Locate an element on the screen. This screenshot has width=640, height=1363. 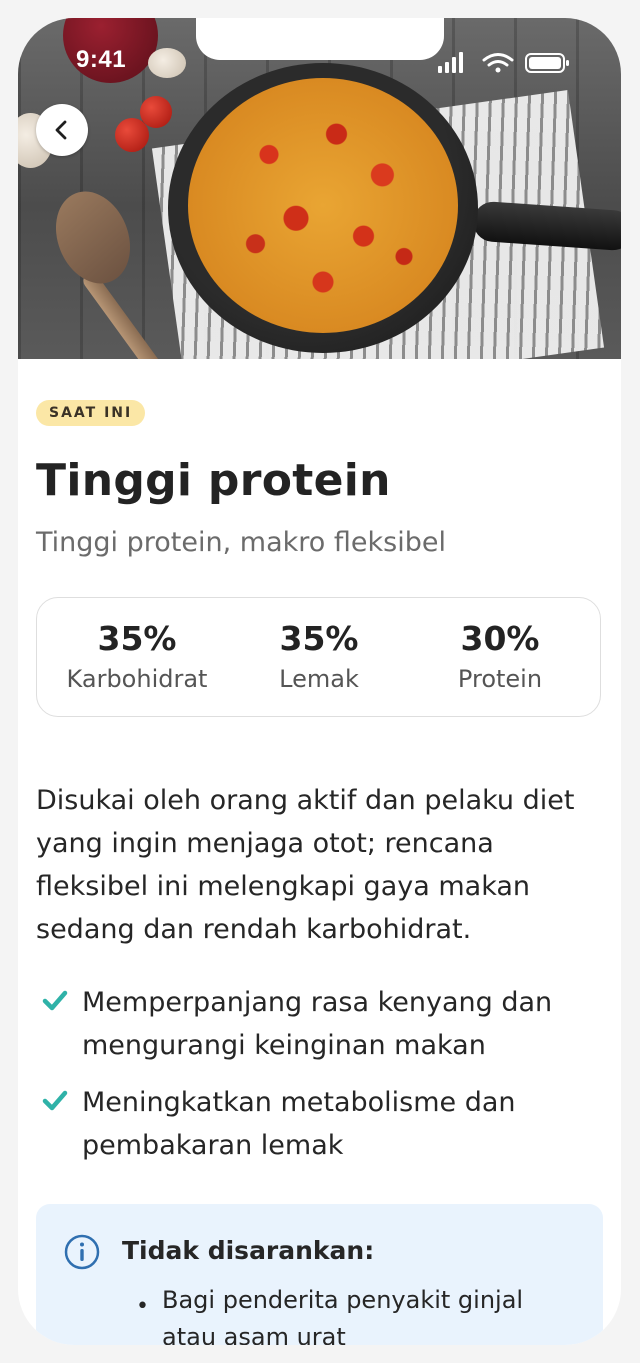
signal-icon is located at coordinates (450, 62).